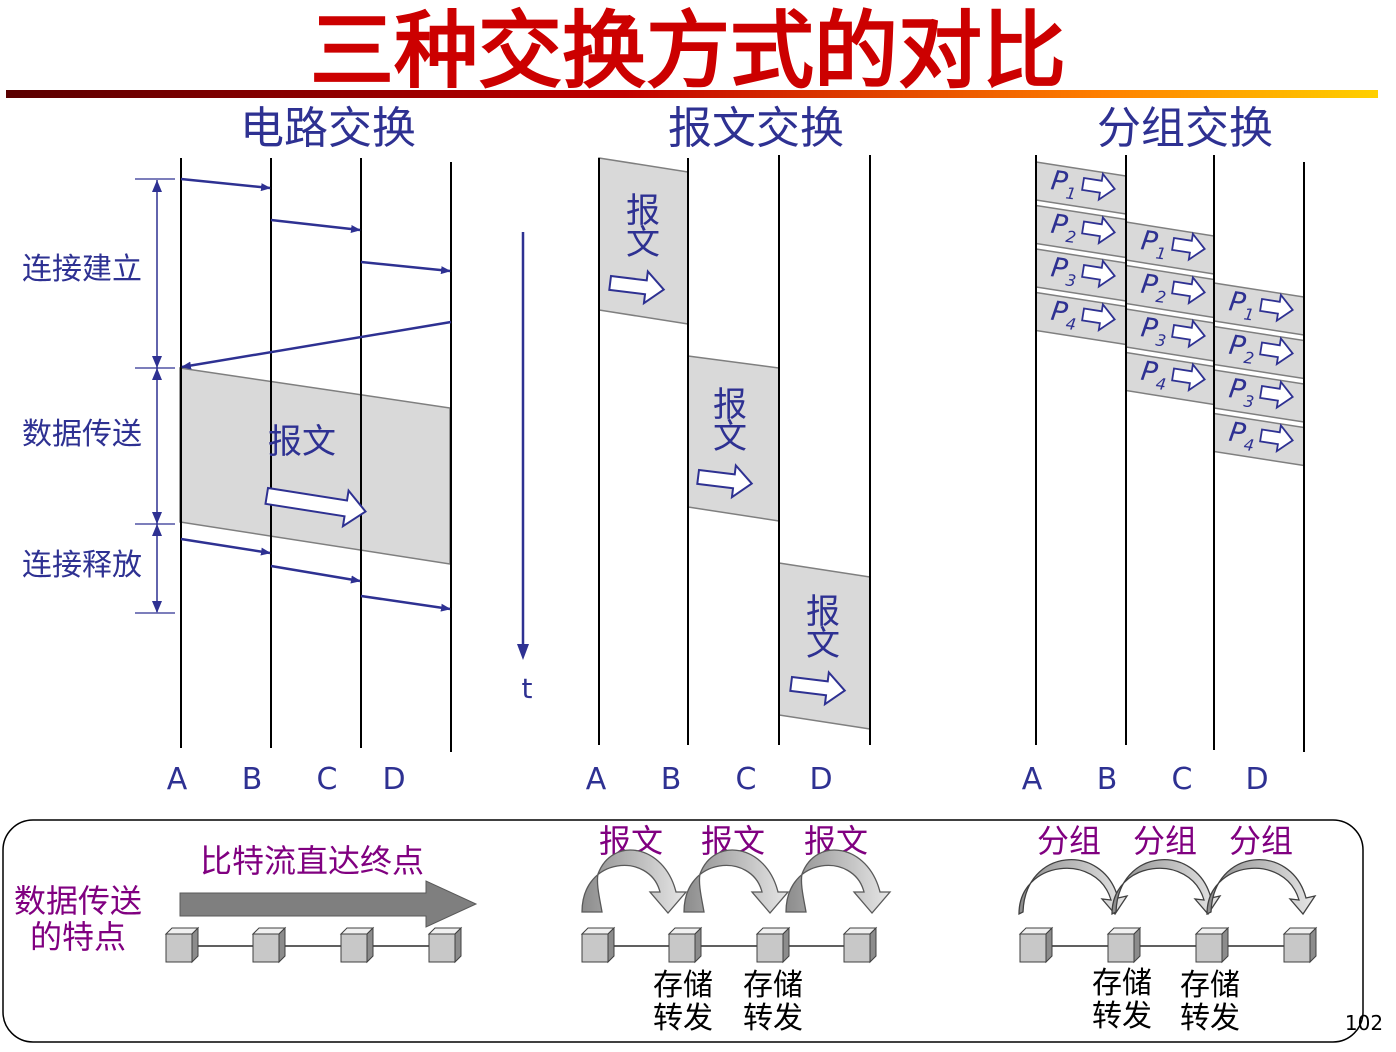 The image size is (1396, 1052). What do you see at coordinates (312, 861) in the screenshot?
I see `bitstream-label: 比特流直达终点` at bounding box center [312, 861].